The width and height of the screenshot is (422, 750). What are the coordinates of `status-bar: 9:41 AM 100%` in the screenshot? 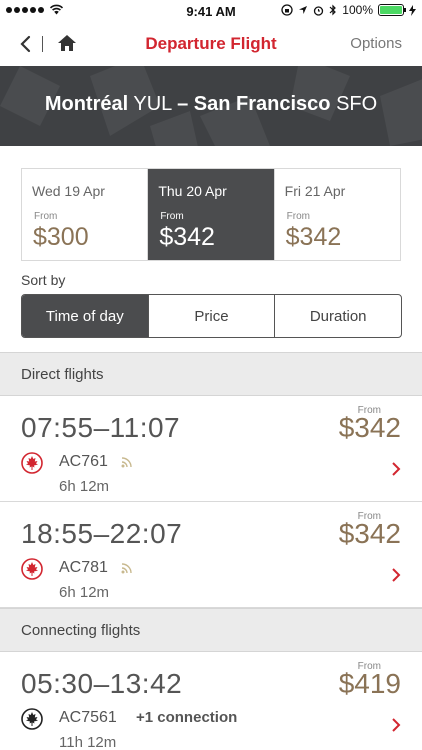 It's located at (211, 11).